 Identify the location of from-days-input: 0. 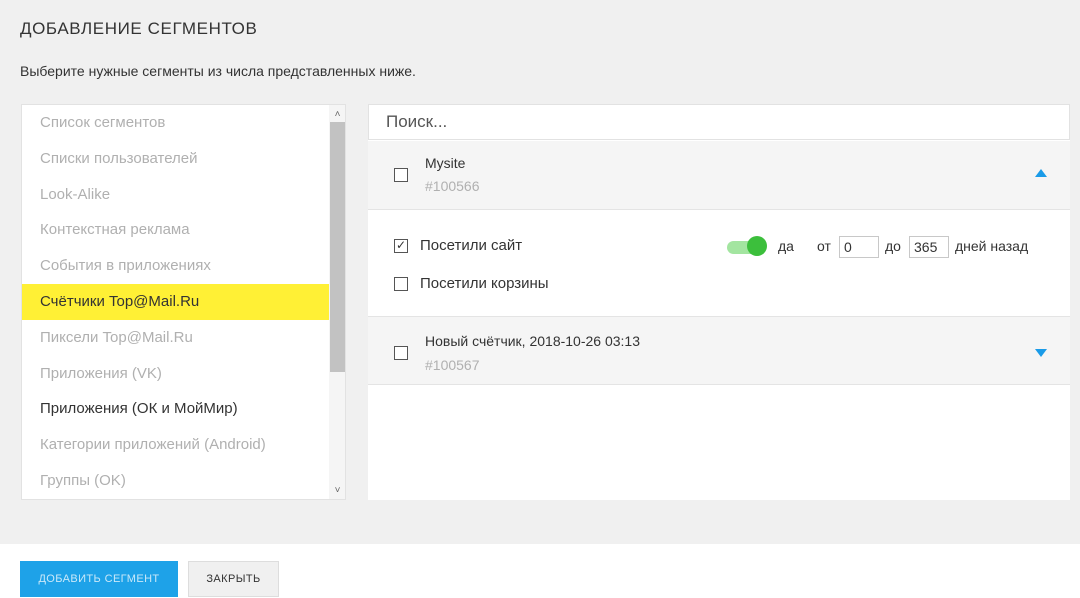
(859, 247).